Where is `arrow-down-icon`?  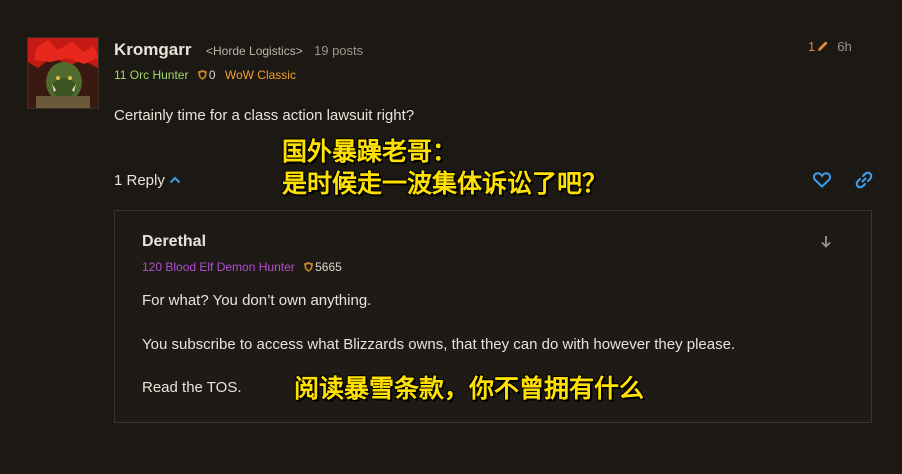 arrow-down-icon is located at coordinates (826, 242).